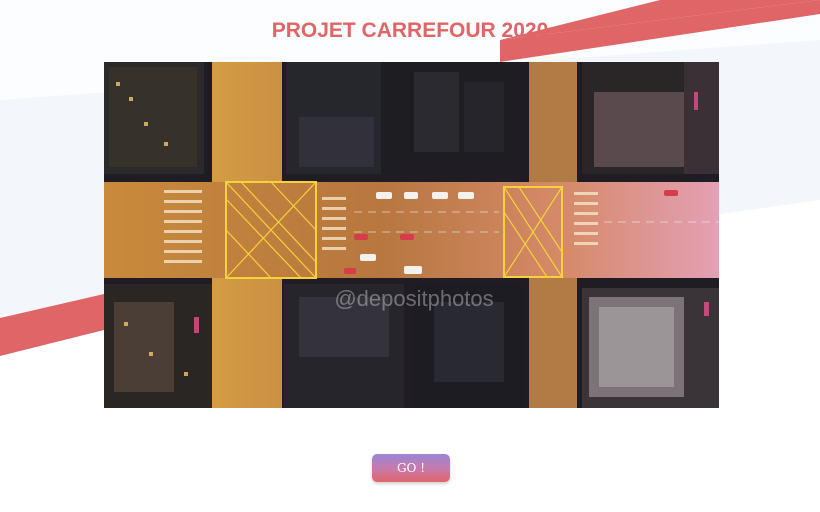  What do you see at coordinates (413, 298) in the screenshot?
I see `watermark-text: @depositphotos` at bounding box center [413, 298].